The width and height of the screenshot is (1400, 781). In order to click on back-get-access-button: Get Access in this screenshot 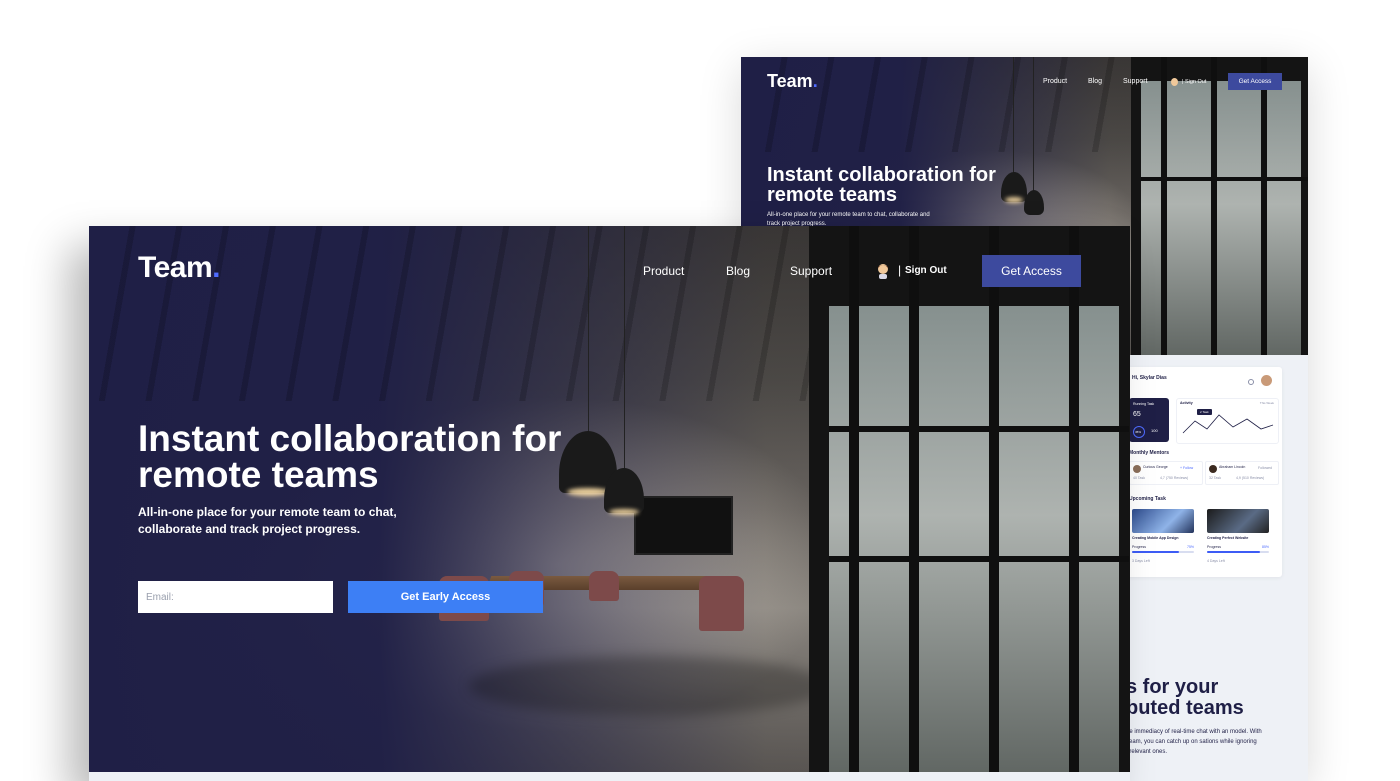, I will do `click(1255, 81)`.